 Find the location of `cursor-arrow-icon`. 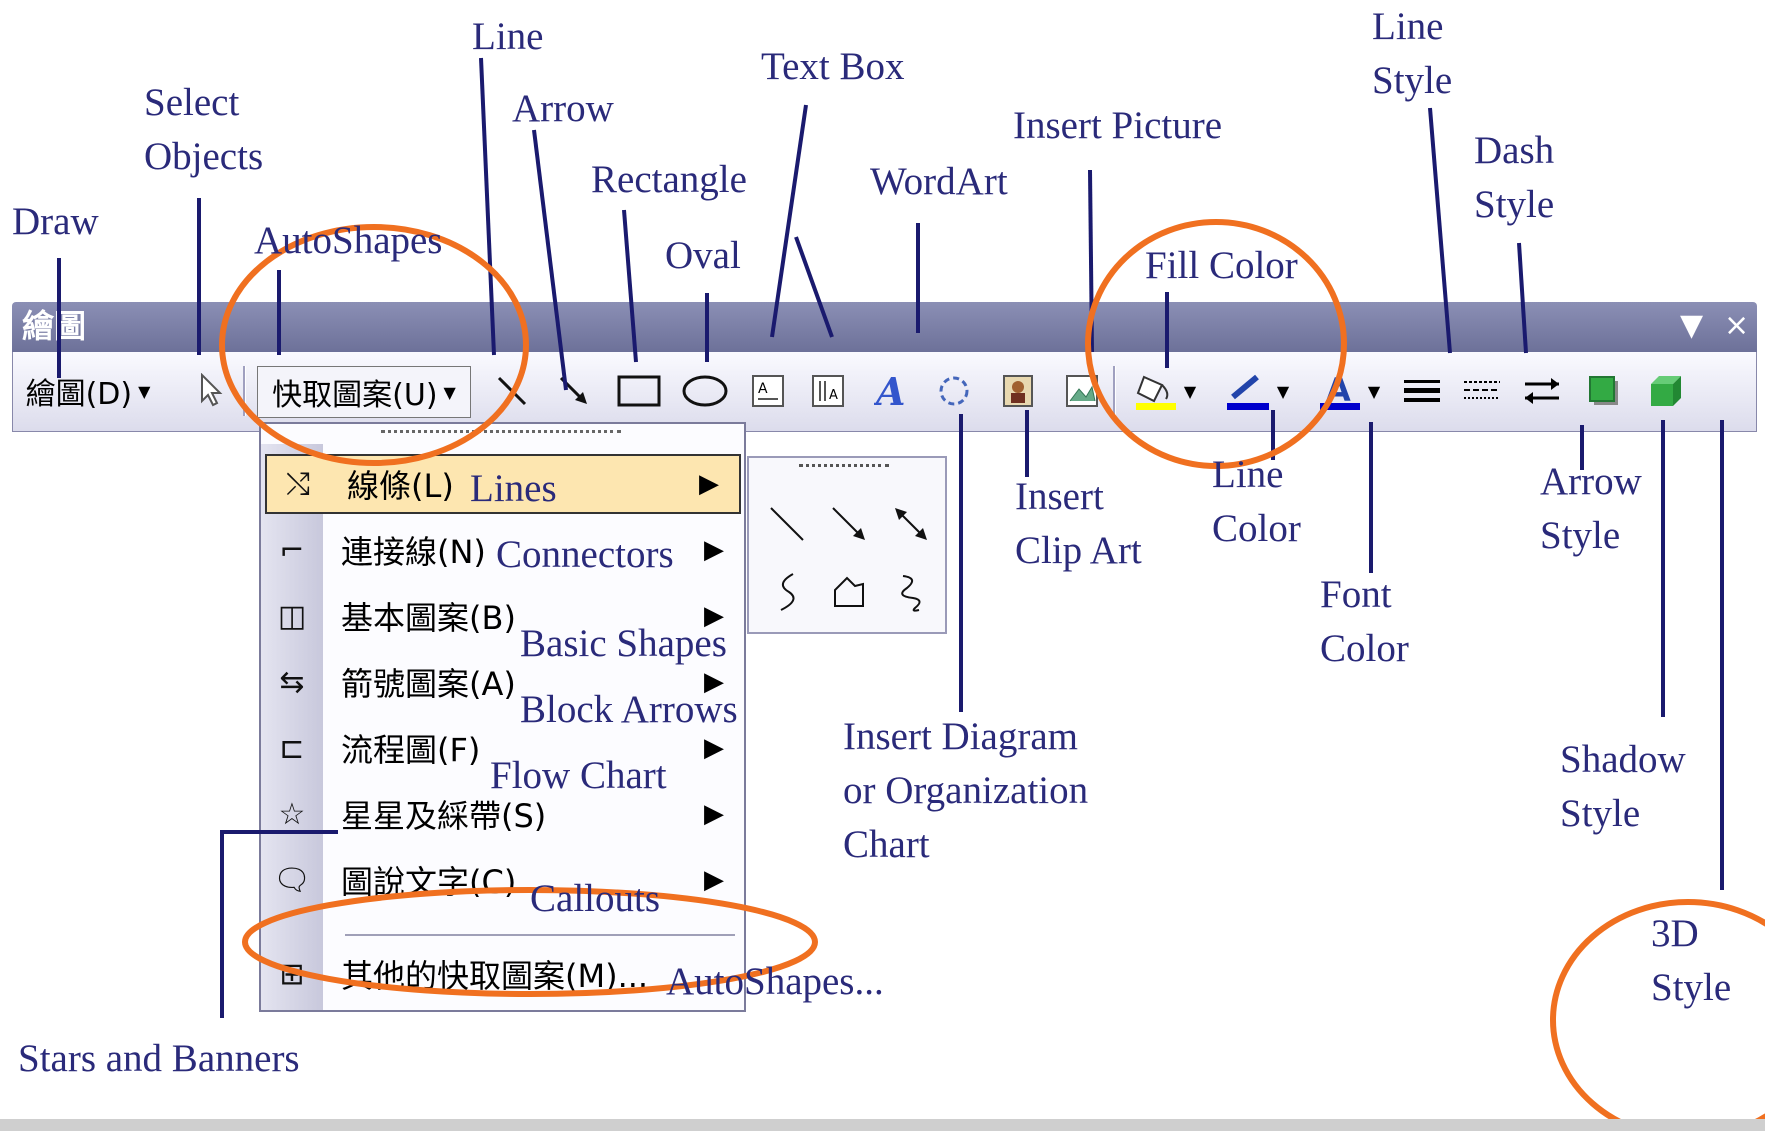

cursor-arrow-icon is located at coordinates (212, 390).